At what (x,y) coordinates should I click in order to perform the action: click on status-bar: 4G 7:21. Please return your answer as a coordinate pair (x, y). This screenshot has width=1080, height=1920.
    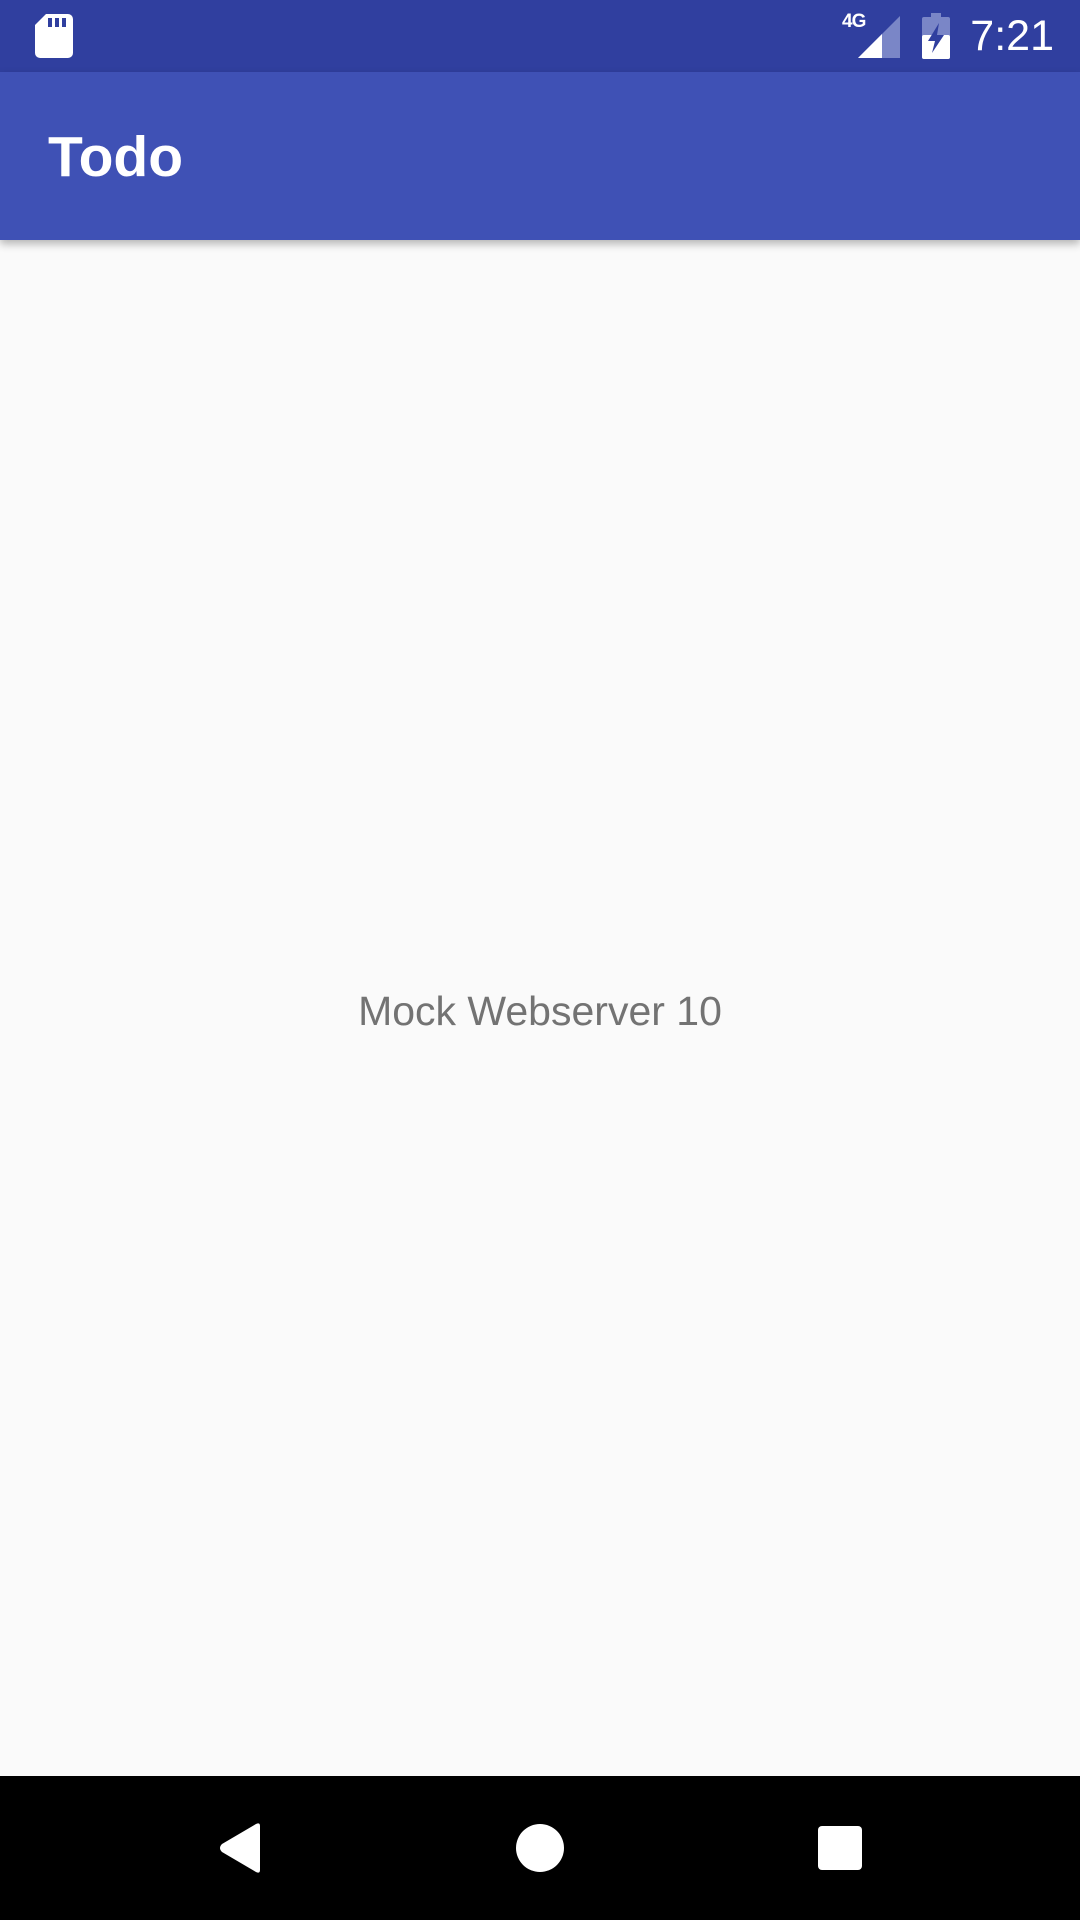
    Looking at the image, I should click on (540, 36).